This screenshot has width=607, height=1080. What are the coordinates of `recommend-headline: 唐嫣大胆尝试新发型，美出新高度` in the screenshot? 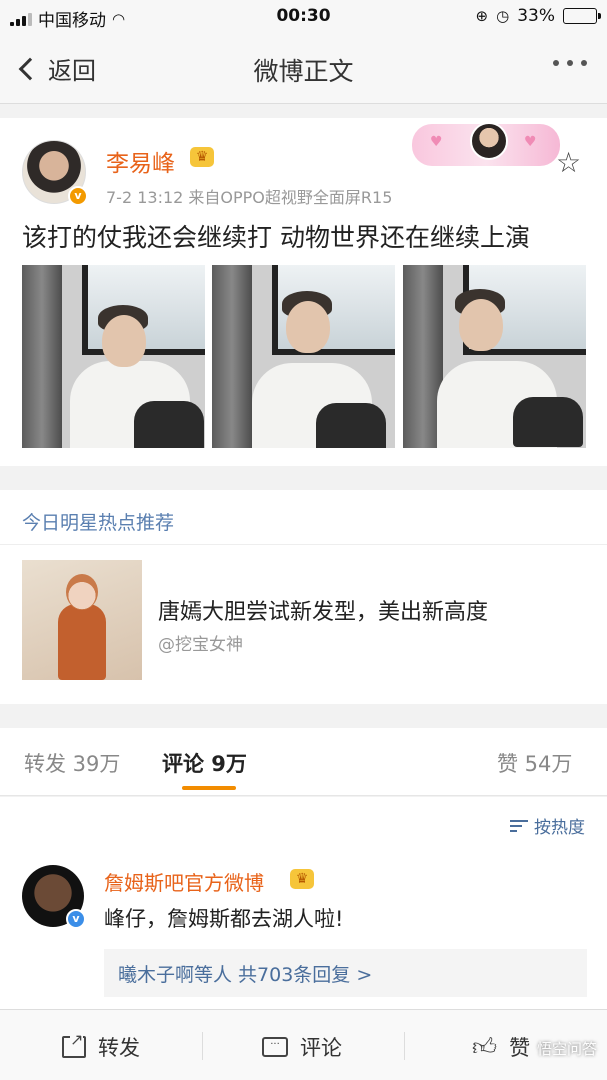 It's located at (323, 610).